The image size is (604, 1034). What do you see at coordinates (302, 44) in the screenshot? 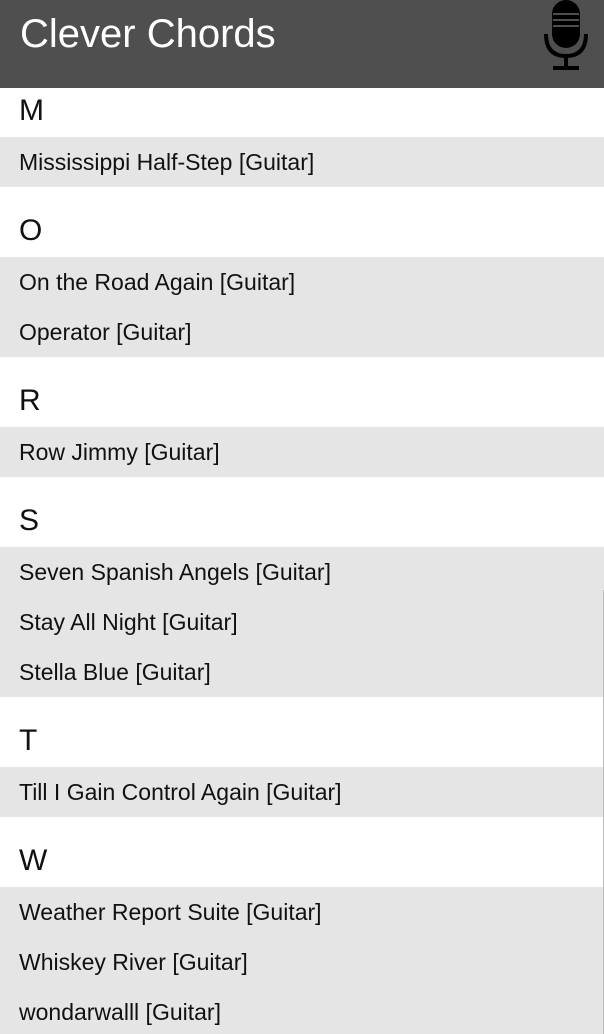
I see `app-header: Clever Chords` at bounding box center [302, 44].